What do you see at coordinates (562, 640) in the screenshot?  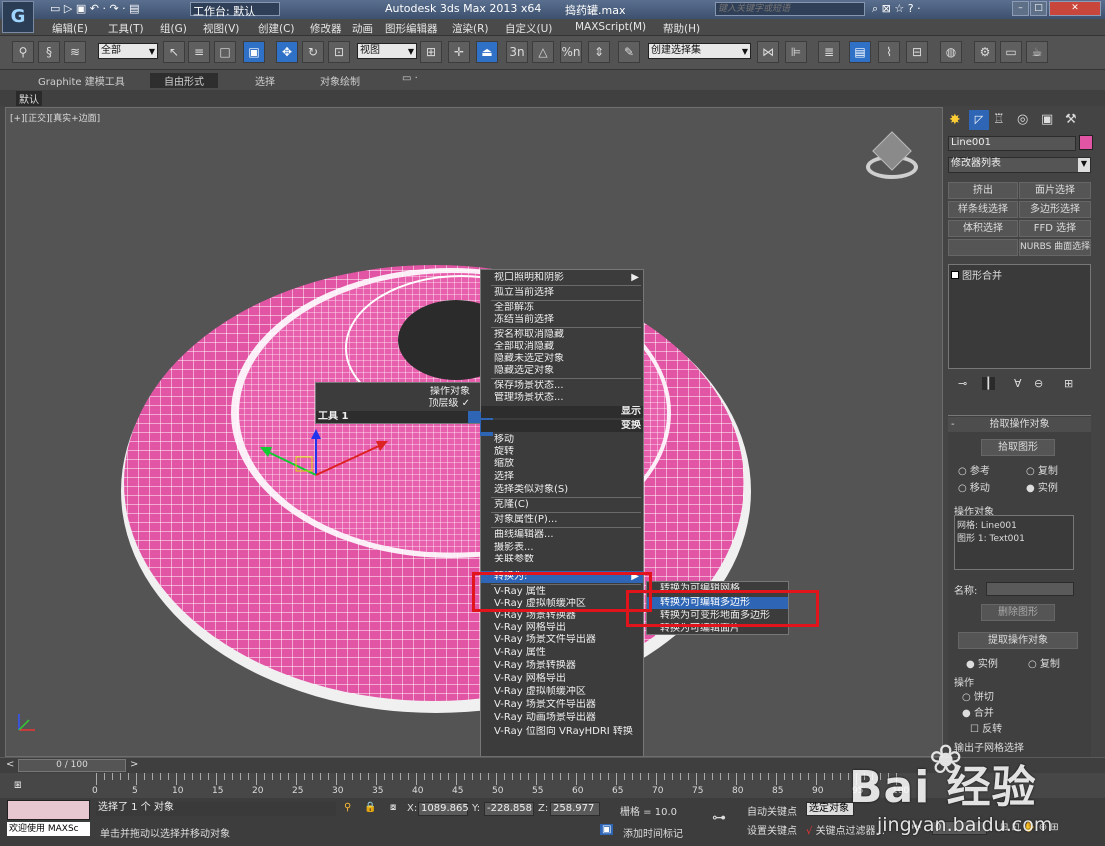 I see `menu-item-vray-scene-export: V-Ray 场景文件导出器` at bounding box center [562, 640].